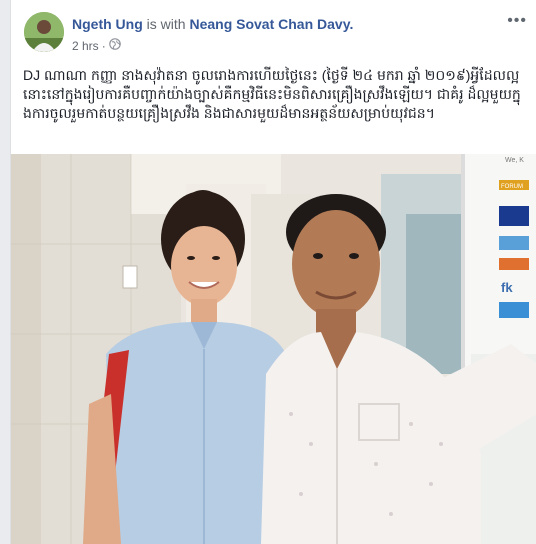 The width and height of the screenshot is (536, 544). What do you see at coordinates (166, 24) in the screenshot?
I see `with-text: is with` at bounding box center [166, 24].